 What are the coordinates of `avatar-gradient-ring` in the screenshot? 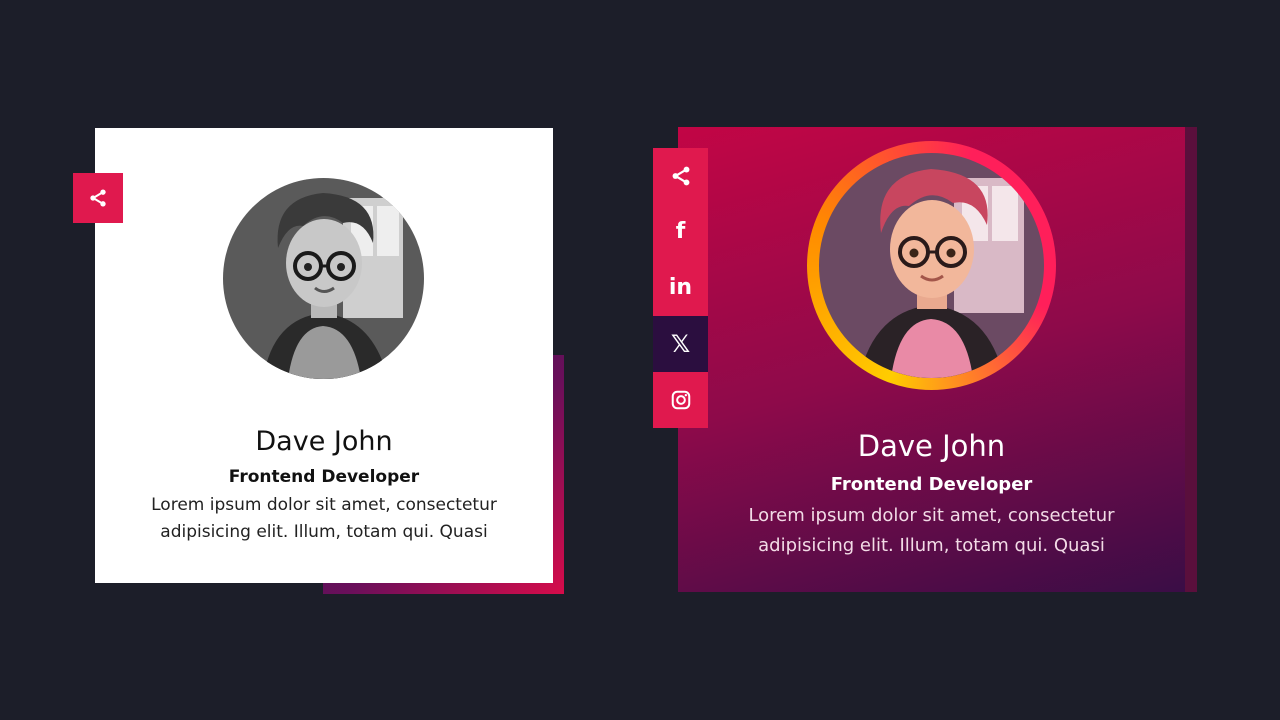 It's located at (931, 265).